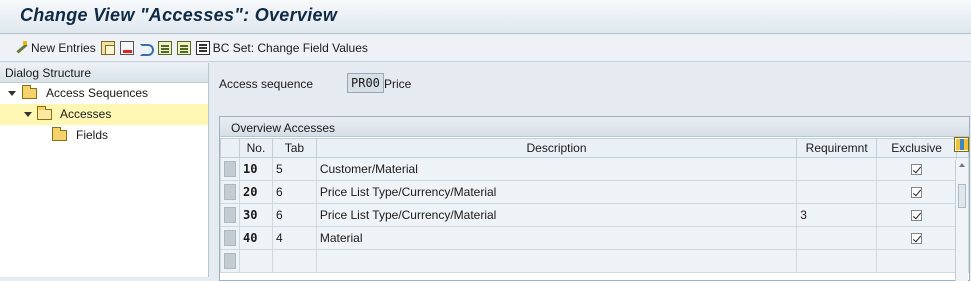  I want to click on select-all-icon, so click(164, 48).